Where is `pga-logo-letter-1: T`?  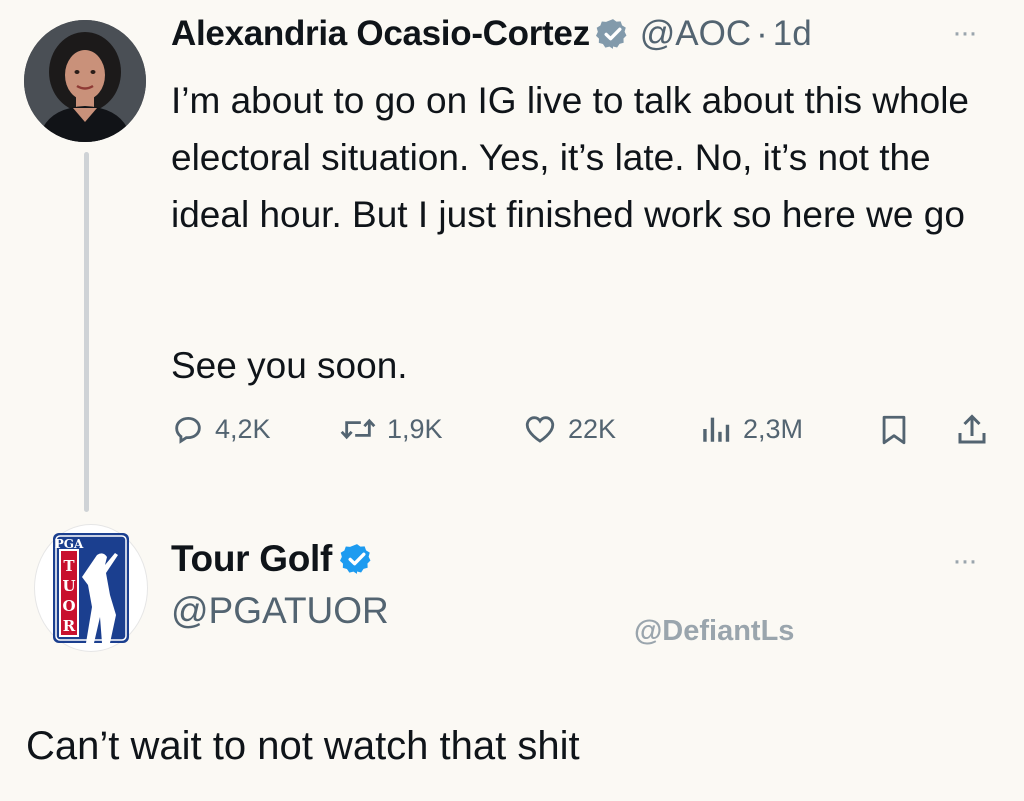 pga-logo-letter-1: T is located at coordinates (69, 566).